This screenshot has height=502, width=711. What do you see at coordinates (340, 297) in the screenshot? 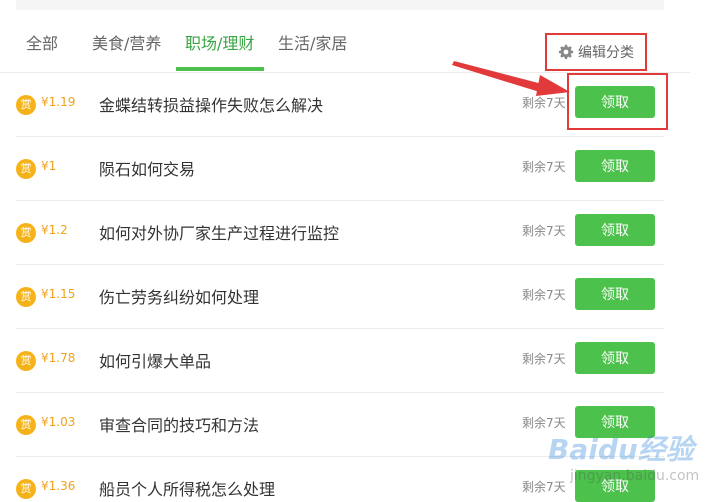
I see `task-row: 赏 ¥1.15 伤亡劳务纠纷如何处理 剩余7天 领取` at bounding box center [340, 297].